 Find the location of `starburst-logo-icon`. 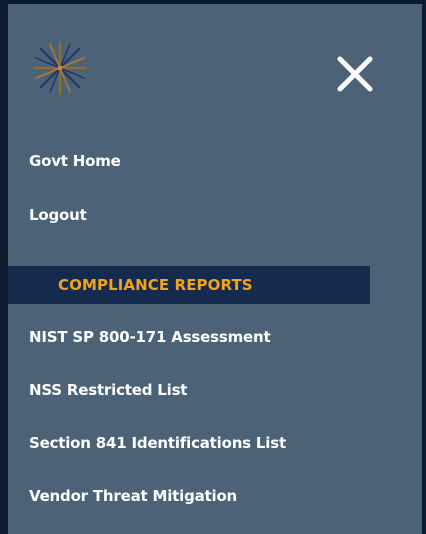

starburst-logo-icon is located at coordinates (60, 68).